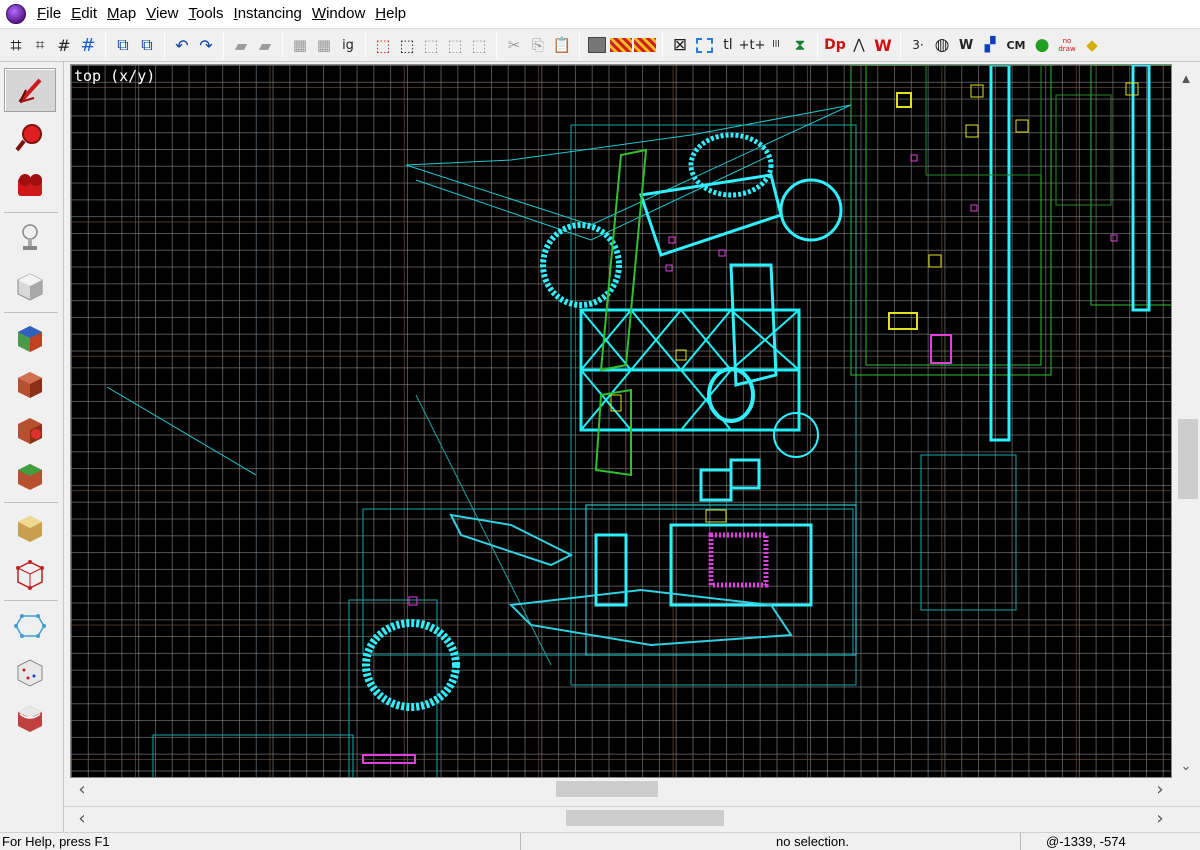 This screenshot has height=850, width=1200. What do you see at coordinates (1042, 45) in the screenshot?
I see `green-globe-icon: ●` at bounding box center [1042, 45].